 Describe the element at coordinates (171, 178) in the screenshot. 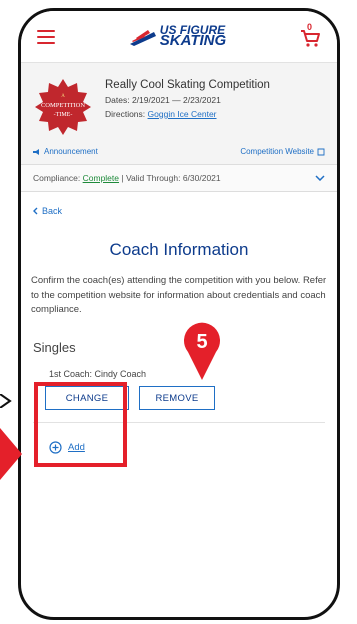

I see `compliance-valid-through: | Valid Through: 6/30/2021` at that location.